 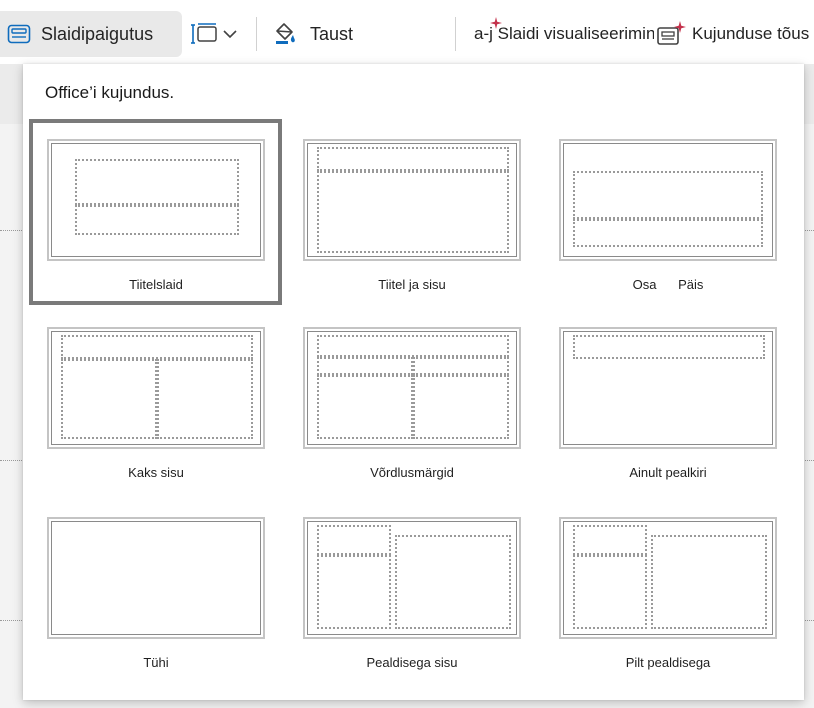 What do you see at coordinates (156, 662) in the screenshot?
I see `layout-caption: Tühi` at bounding box center [156, 662].